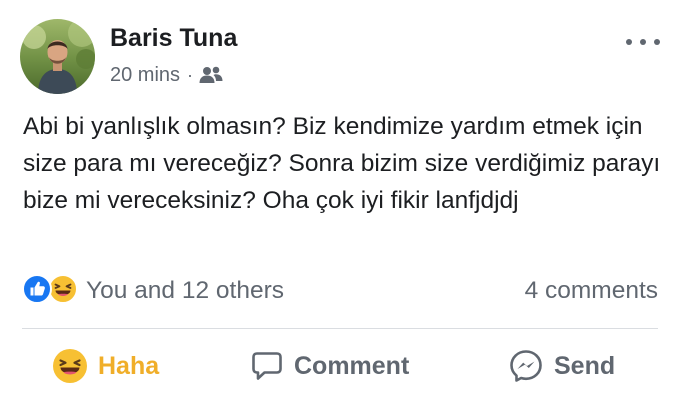 This screenshot has height=402, width=680. Describe the element at coordinates (129, 365) in the screenshot. I see `haha-label: Haha` at that location.